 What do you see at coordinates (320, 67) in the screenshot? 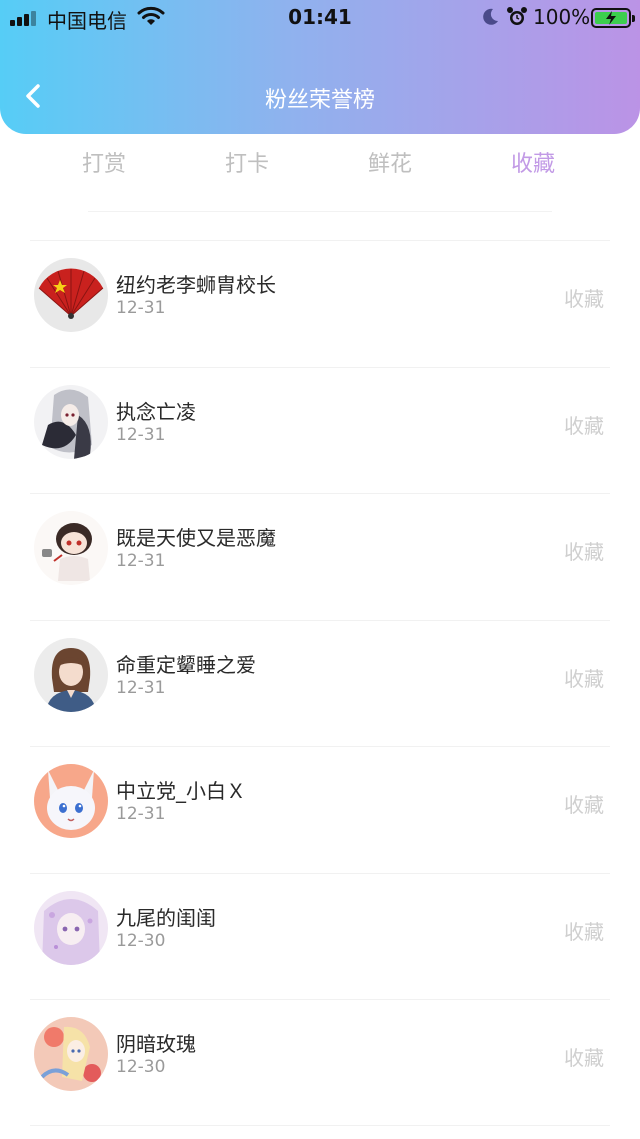
I see `header: 中国电信 01:41 100% 粉丝荣誉榜` at bounding box center [320, 67].